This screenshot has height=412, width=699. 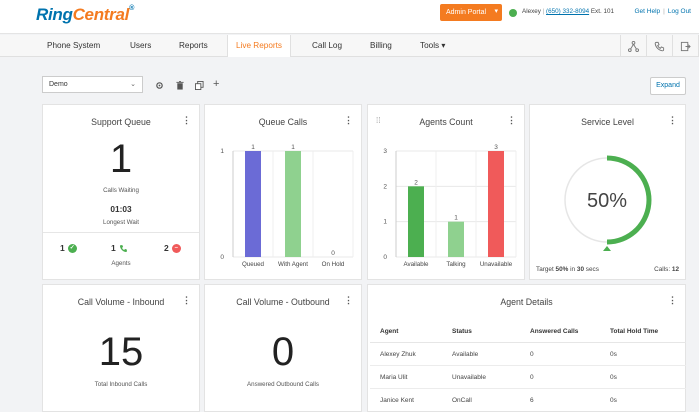 I want to click on phone-talking-icon, so click(x=123, y=248).